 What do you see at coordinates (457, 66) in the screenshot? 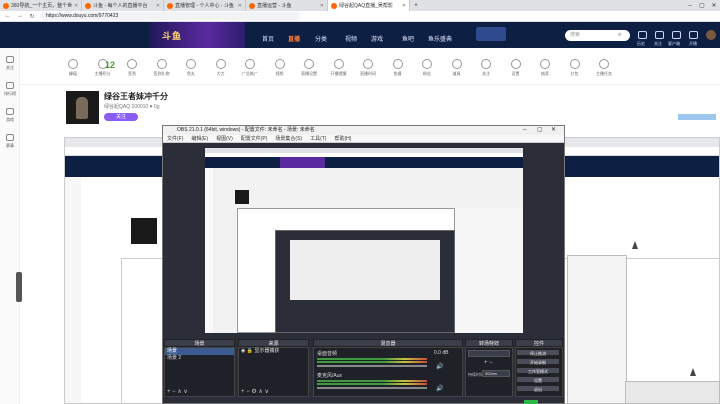
I see `tool-item: 道具` at bounding box center [457, 66].